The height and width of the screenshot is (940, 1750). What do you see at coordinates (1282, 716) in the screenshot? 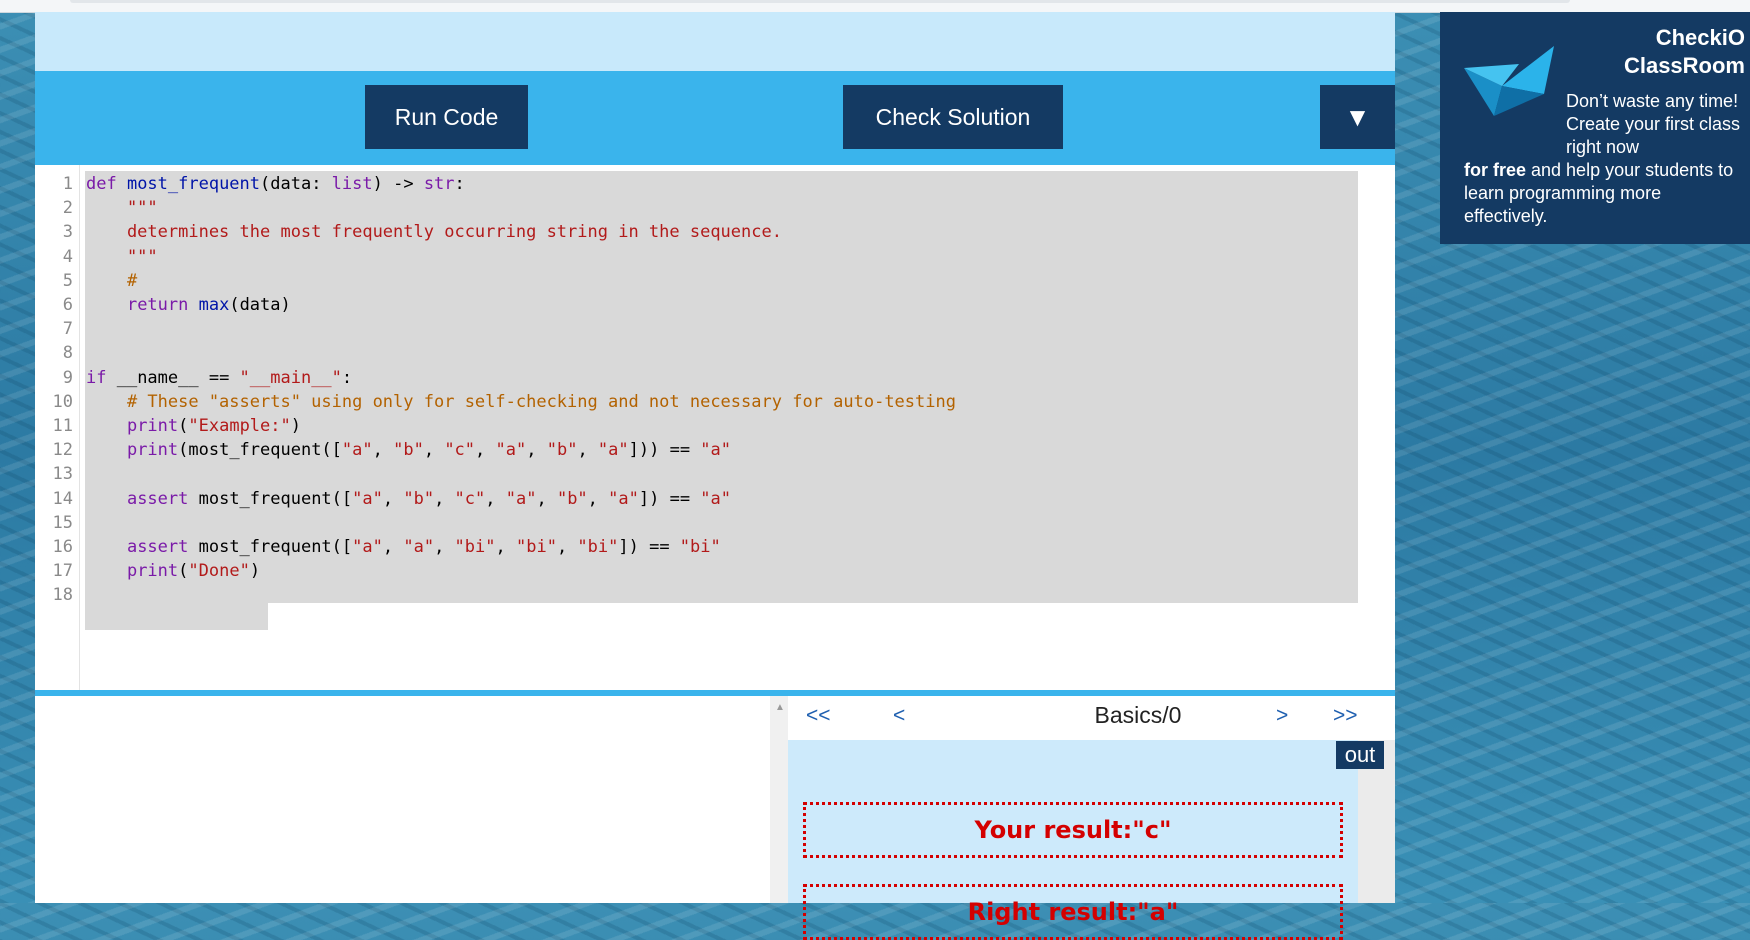
I see `nav-next-button: >` at bounding box center [1282, 716].